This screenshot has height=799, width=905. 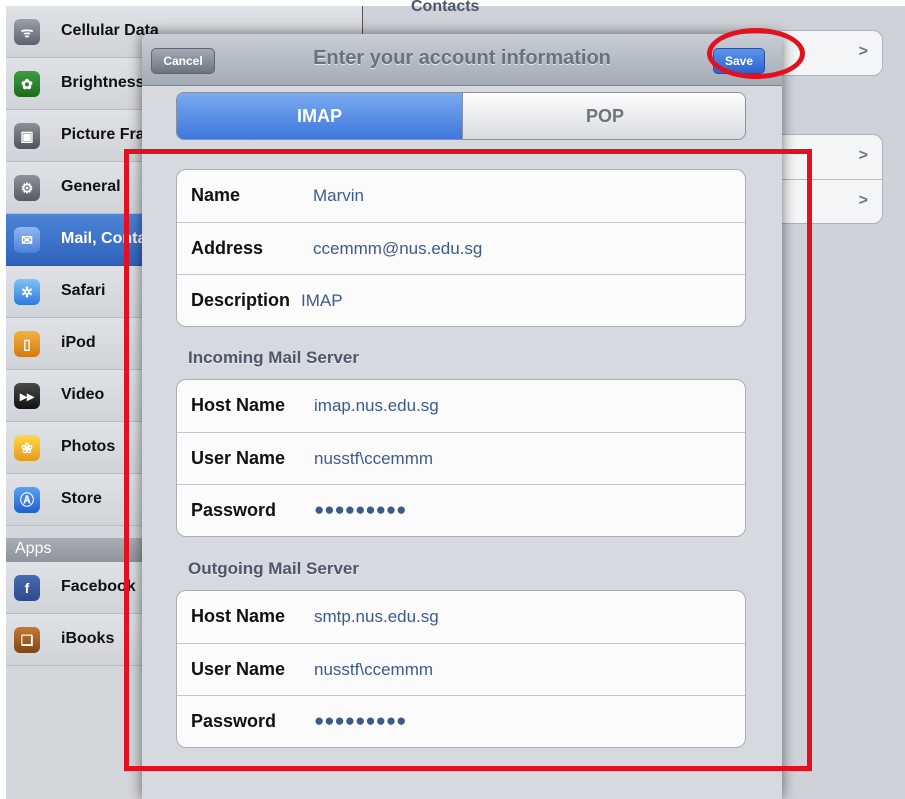 What do you see at coordinates (319, 116) in the screenshot?
I see `segment-imap: IMAP` at bounding box center [319, 116].